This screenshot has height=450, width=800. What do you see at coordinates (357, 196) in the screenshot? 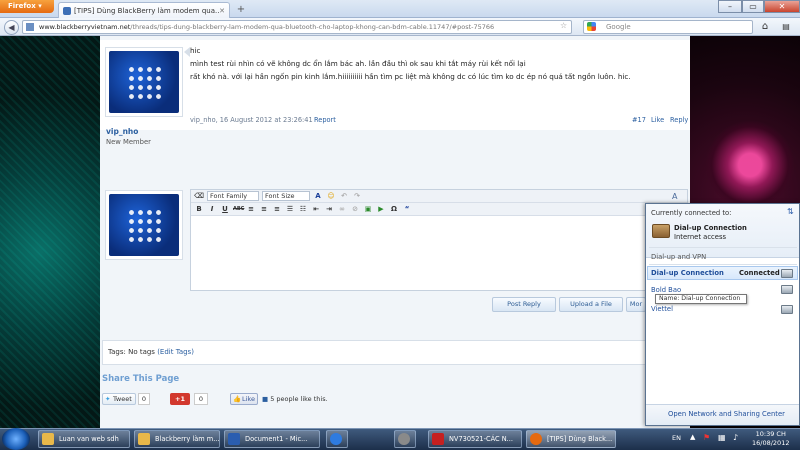
I see `redo-icon: ↷` at bounding box center [357, 196].